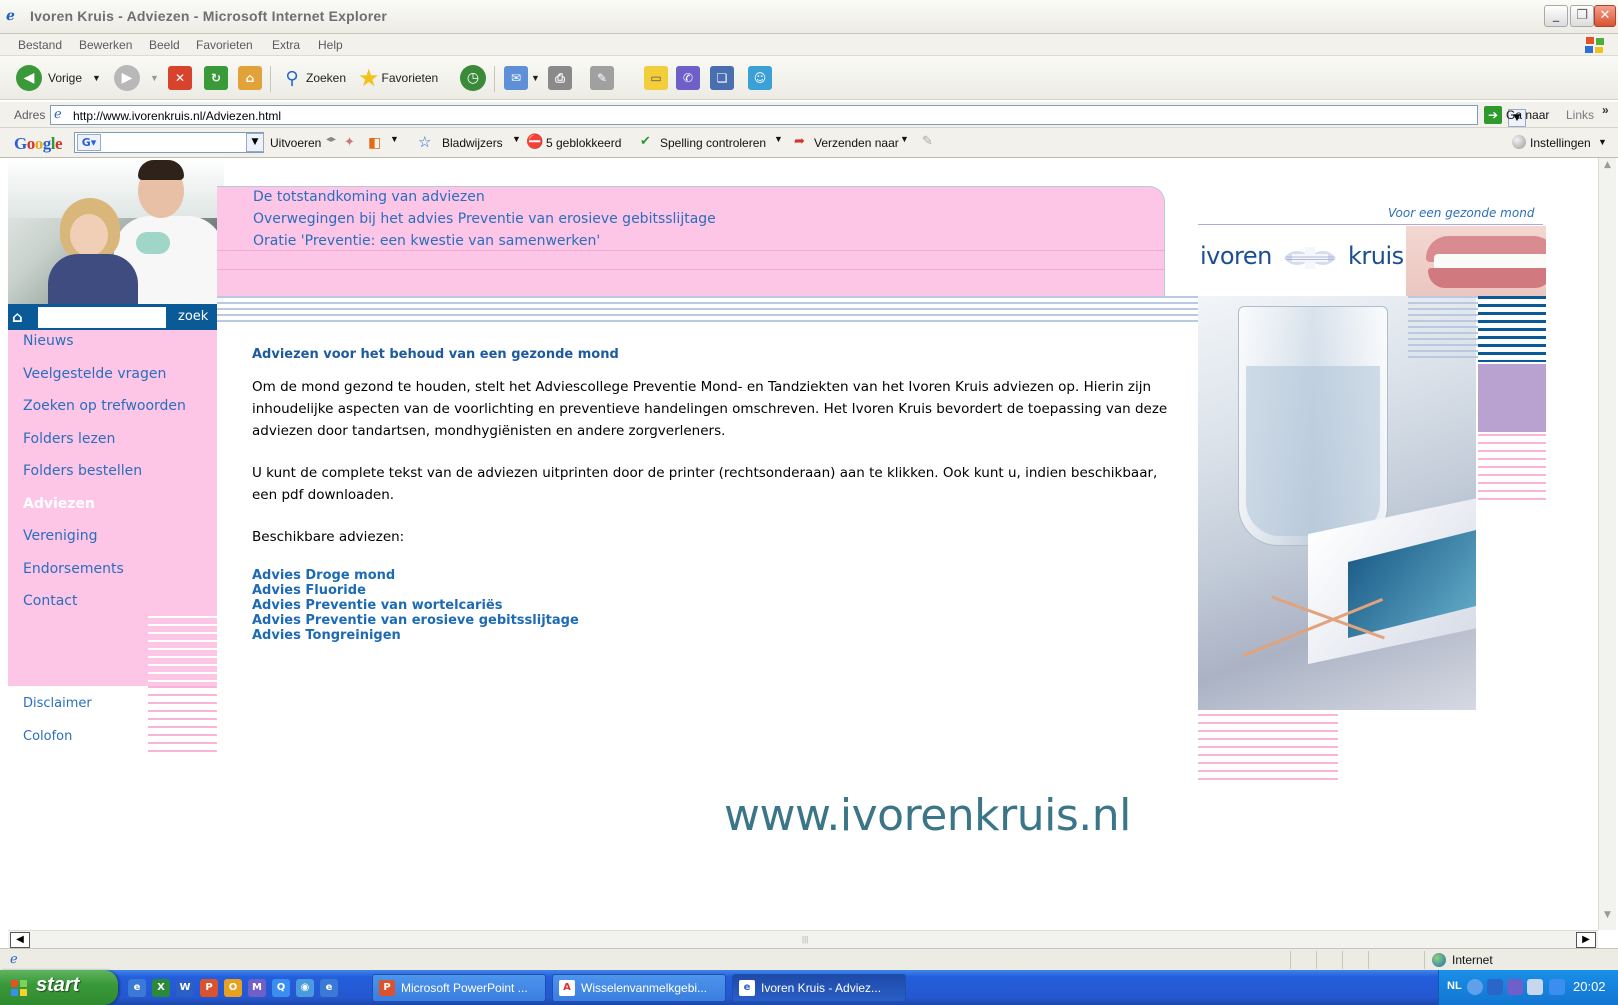  I want to click on menu-help: Help, so click(330, 45).